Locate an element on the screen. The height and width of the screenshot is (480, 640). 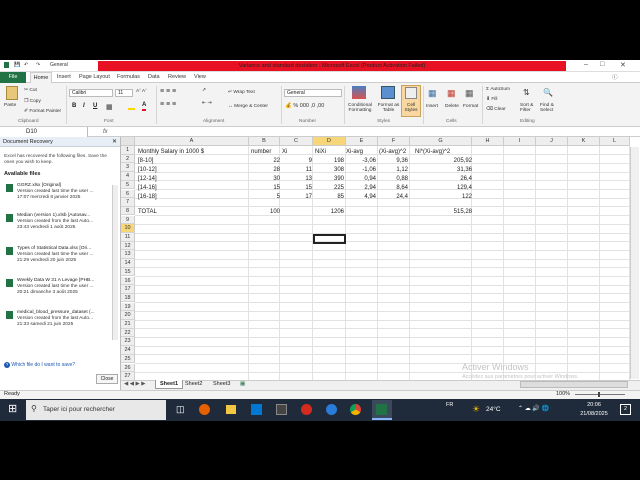
clock-date: 21/08/2025 is located at coordinates (594, 414).